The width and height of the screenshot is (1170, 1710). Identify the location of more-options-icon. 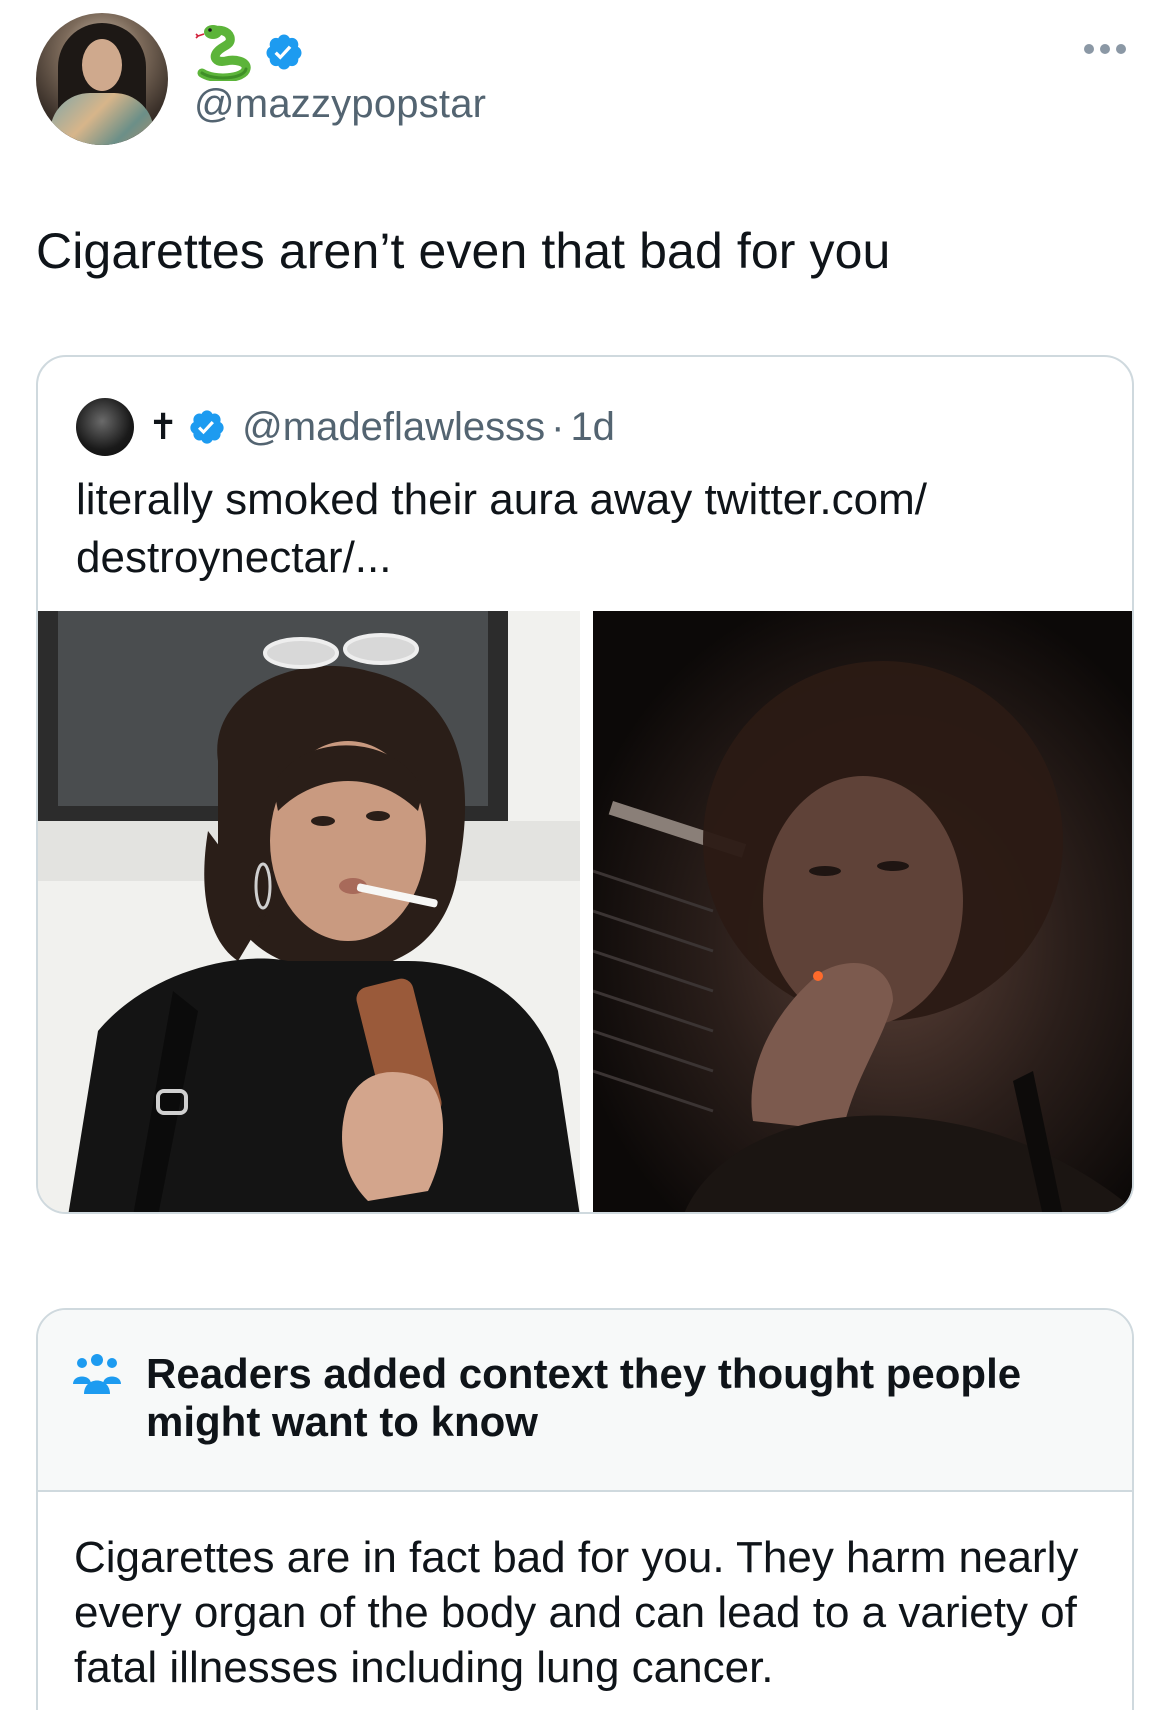
(1108, 50).